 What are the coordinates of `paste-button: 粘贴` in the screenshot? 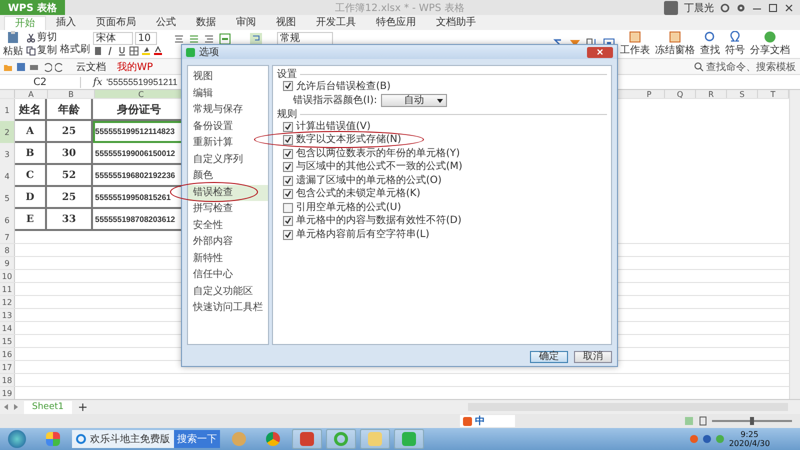 It's located at (13, 44).